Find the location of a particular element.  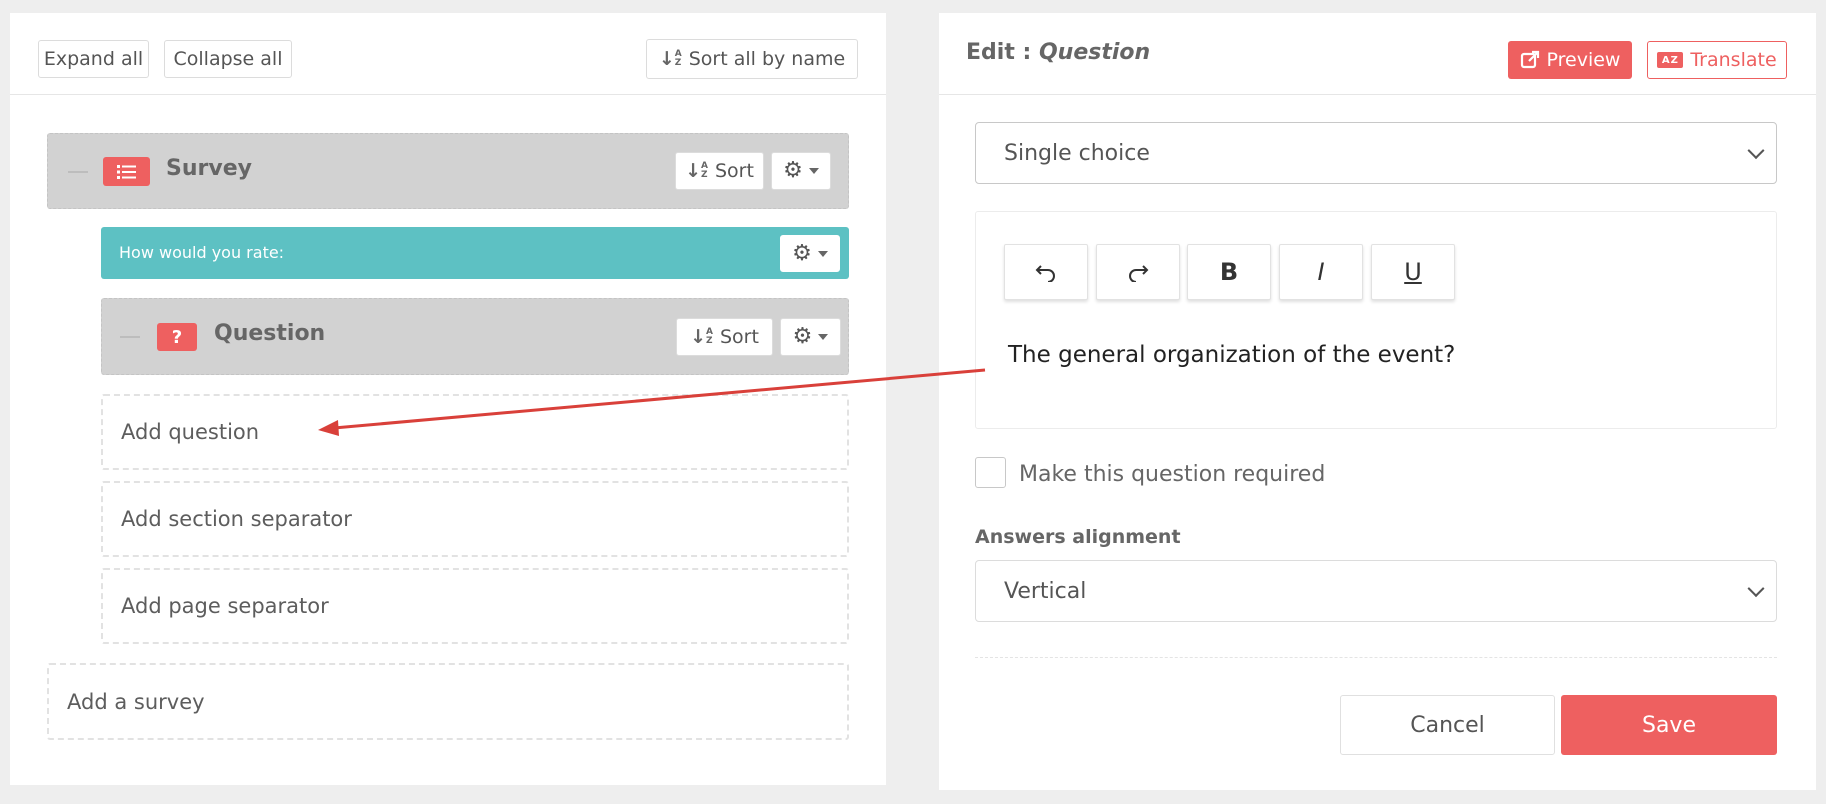

required-label: Make this question required is located at coordinates (1172, 474).